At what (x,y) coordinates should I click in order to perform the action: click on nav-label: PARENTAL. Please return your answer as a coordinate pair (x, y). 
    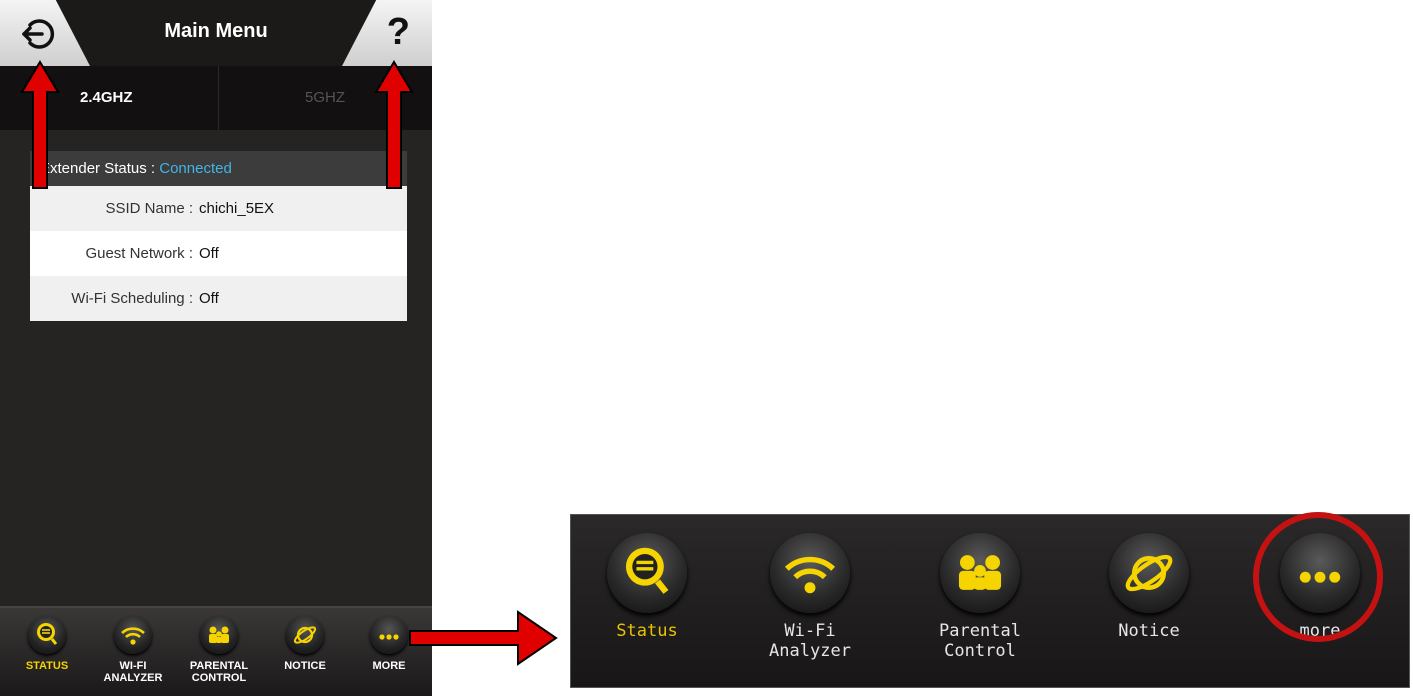
    Looking at the image, I should click on (219, 666).